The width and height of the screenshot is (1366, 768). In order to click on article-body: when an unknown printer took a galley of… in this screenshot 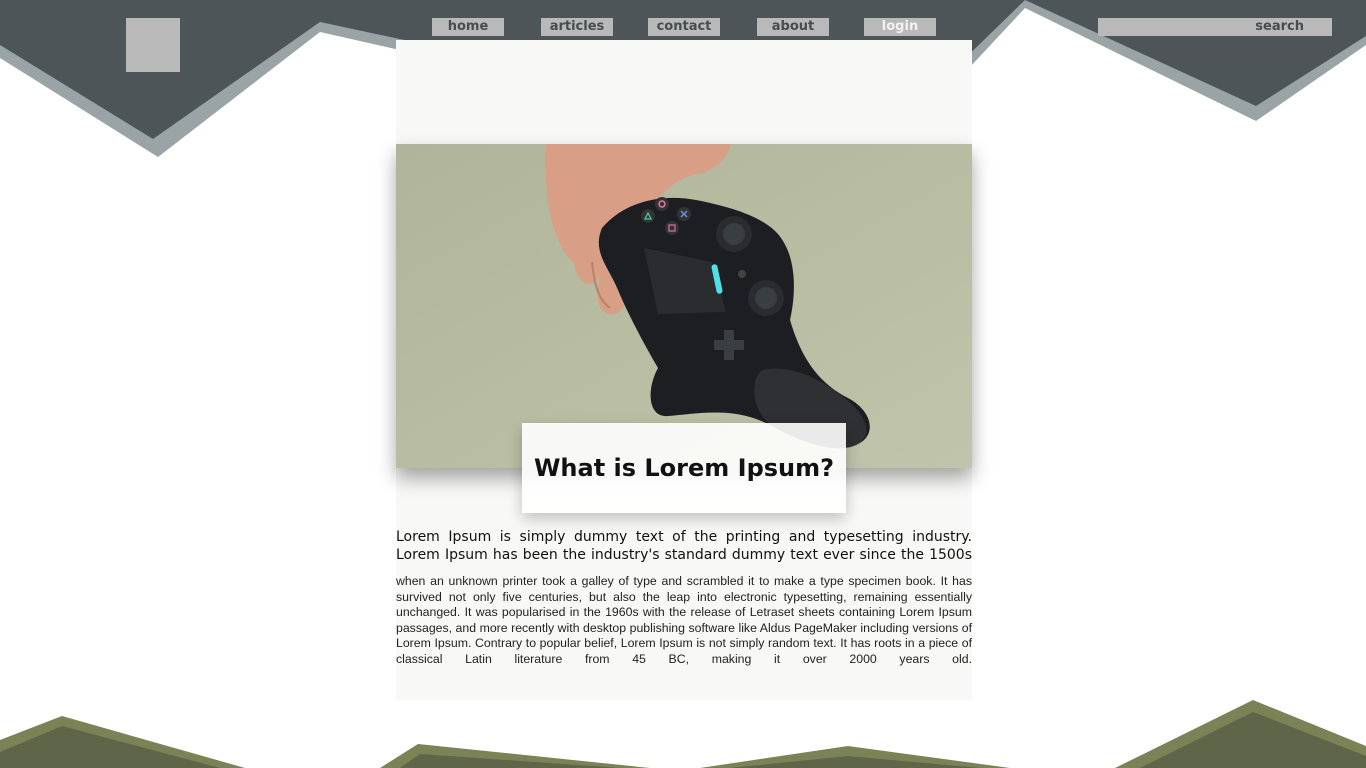, I will do `click(684, 620)`.